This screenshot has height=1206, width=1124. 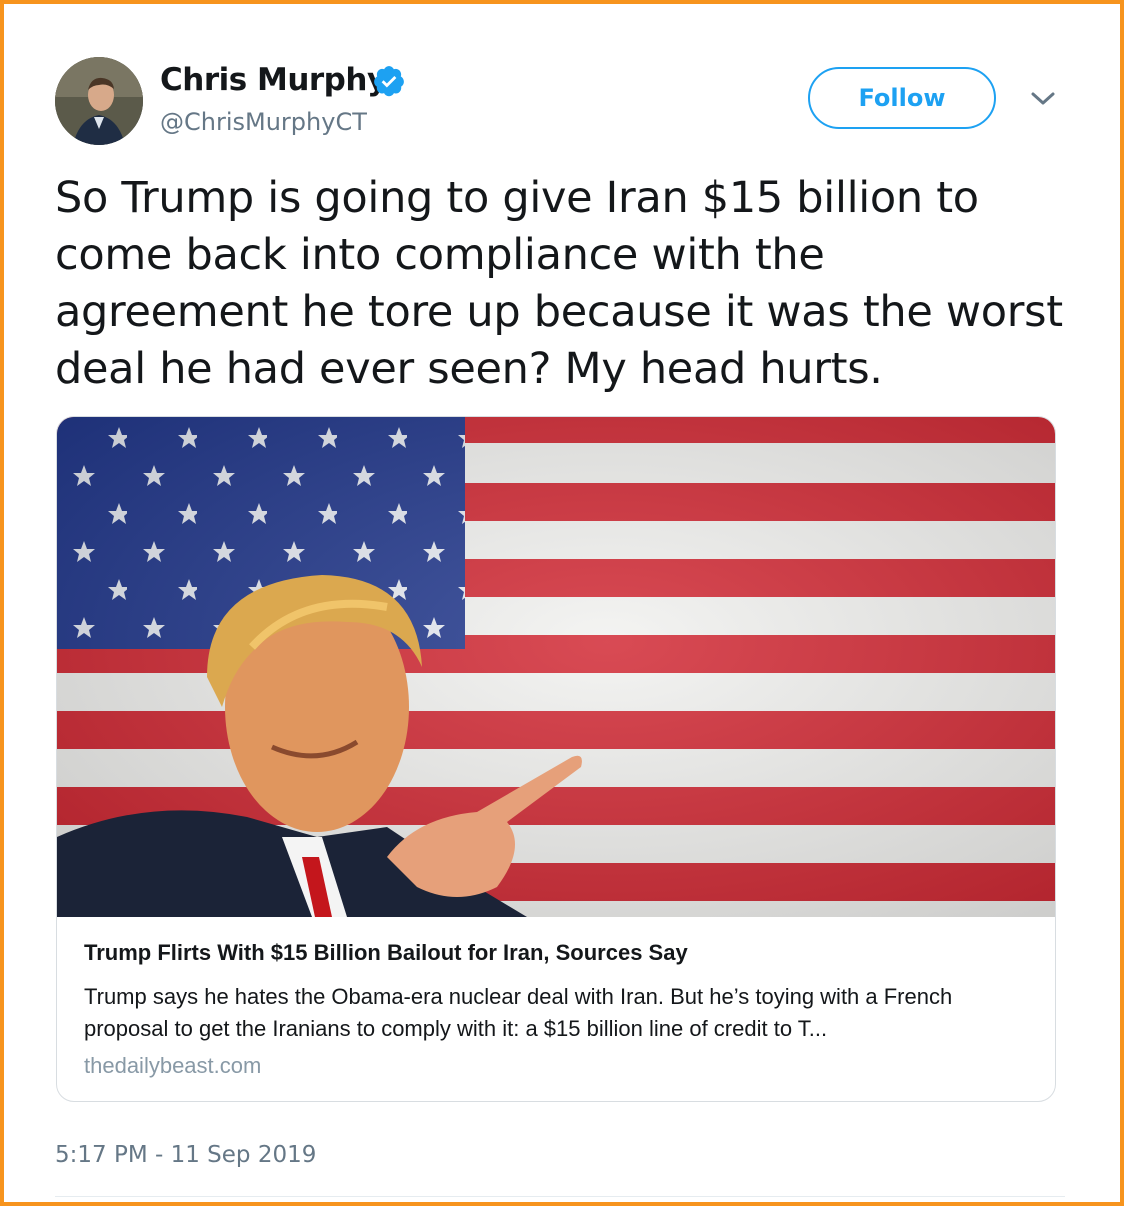 I want to click on verified-badge-icon, so click(x=389, y=81).